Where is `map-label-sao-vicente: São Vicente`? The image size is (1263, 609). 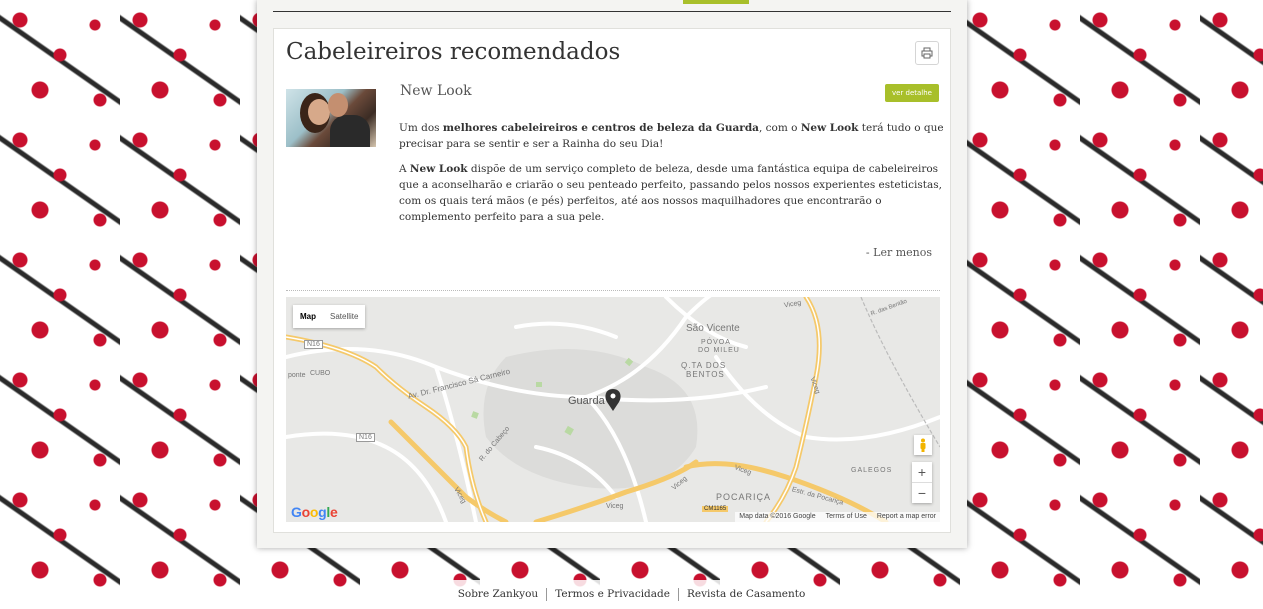
map-label-sao-vicente: São Vicente is located at coordinates (713, 328).